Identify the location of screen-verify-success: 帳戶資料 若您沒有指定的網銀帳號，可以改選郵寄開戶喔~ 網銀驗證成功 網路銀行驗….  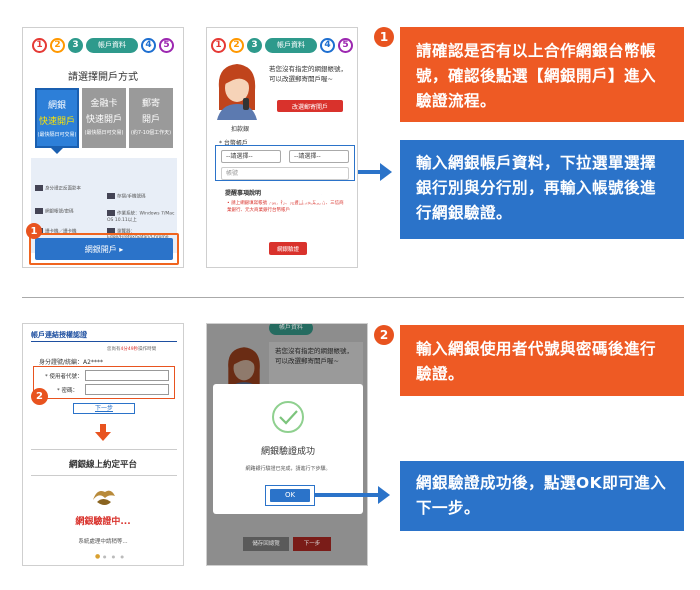
(287, 444).